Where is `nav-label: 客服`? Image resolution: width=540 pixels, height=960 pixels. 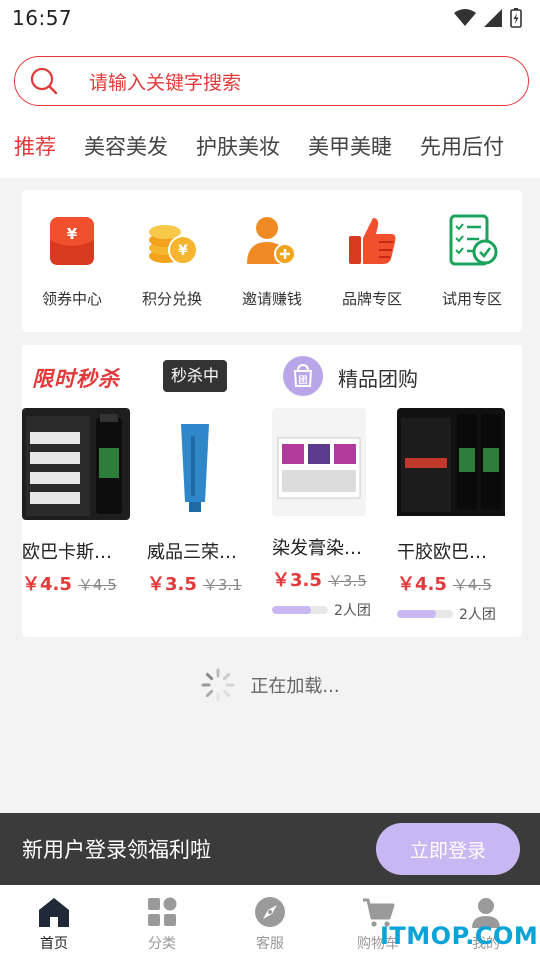 nav-label: 客服 is located at coordinates (270, 944).